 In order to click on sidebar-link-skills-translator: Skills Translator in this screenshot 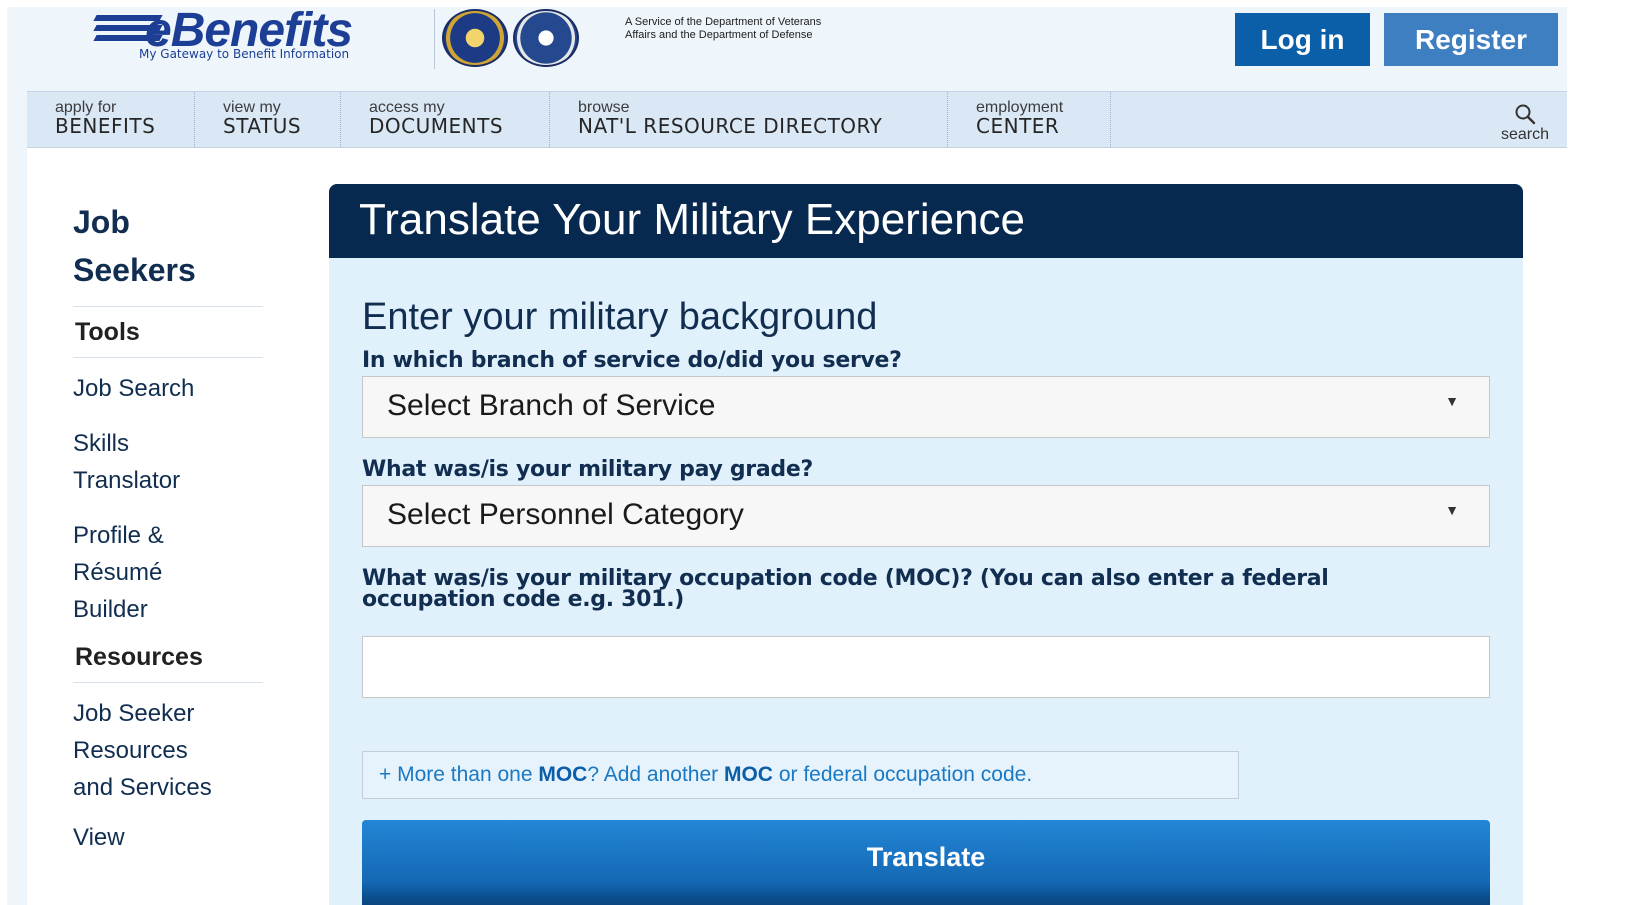, I will do `click(178, 462)`.